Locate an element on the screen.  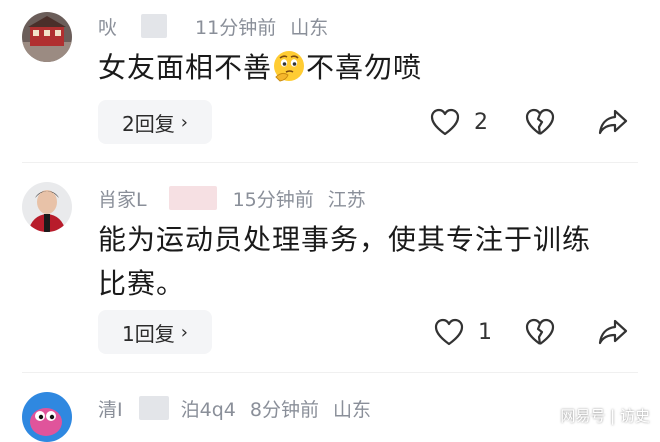
comment-time: 11分钟前 is located at coordinates (236, 27).